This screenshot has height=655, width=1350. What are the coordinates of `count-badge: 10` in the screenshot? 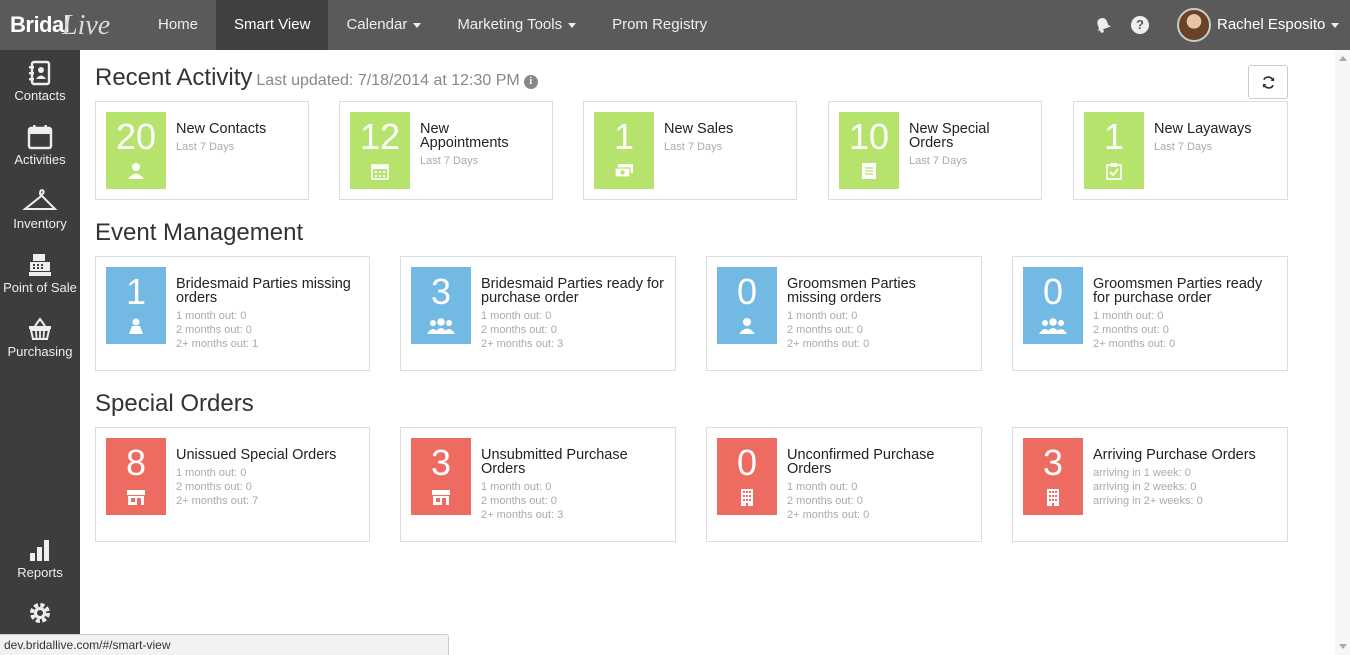 It's located at (869, 150).